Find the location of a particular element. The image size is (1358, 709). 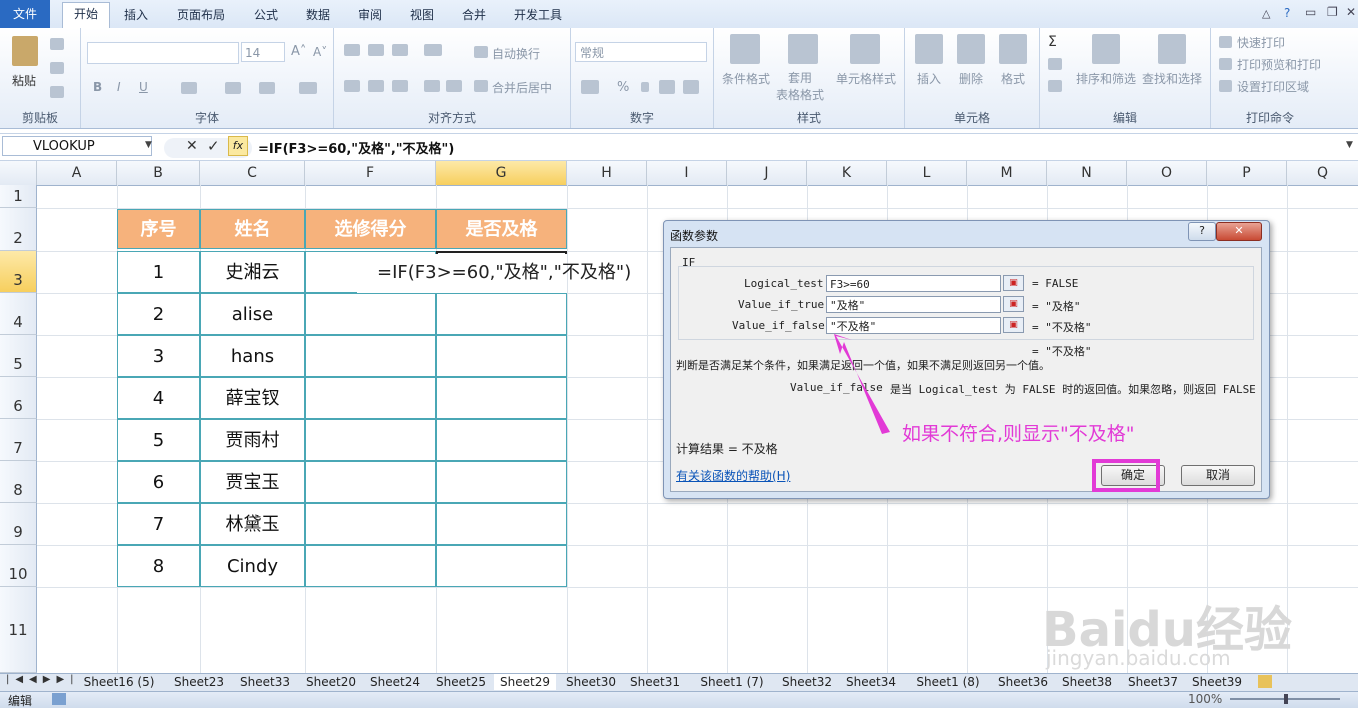

table-cell-name: 林黛玉 is located at coordinates (252, 524).